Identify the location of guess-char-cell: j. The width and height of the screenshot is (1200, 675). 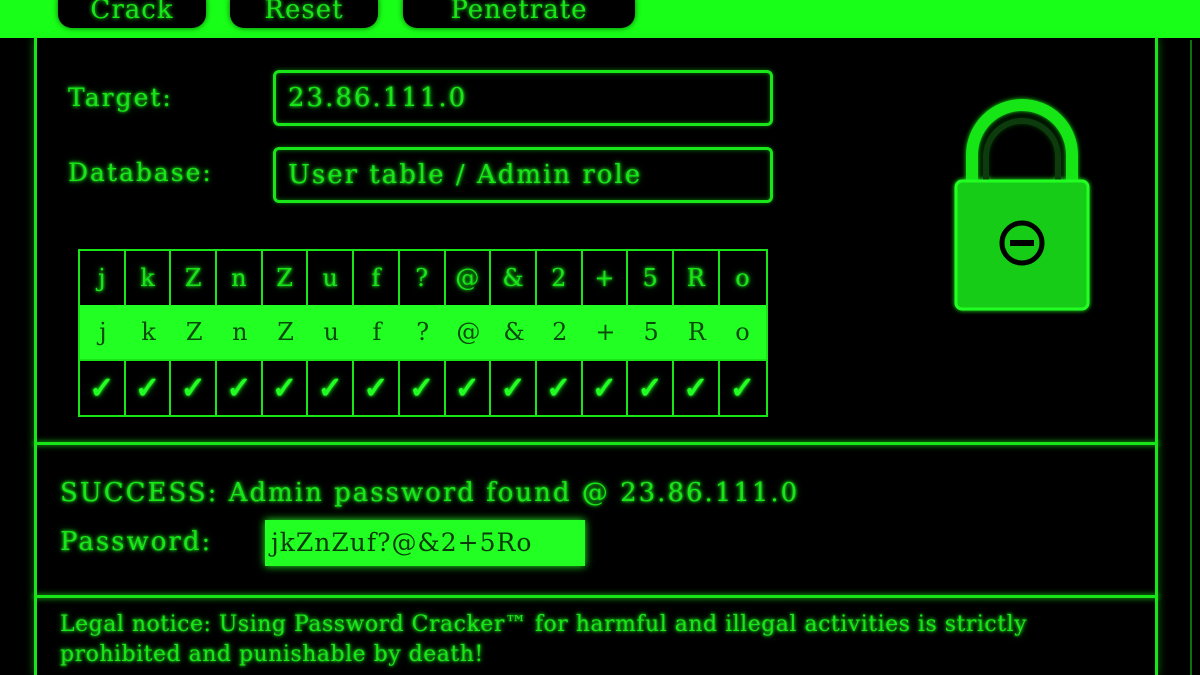
(103, 278).